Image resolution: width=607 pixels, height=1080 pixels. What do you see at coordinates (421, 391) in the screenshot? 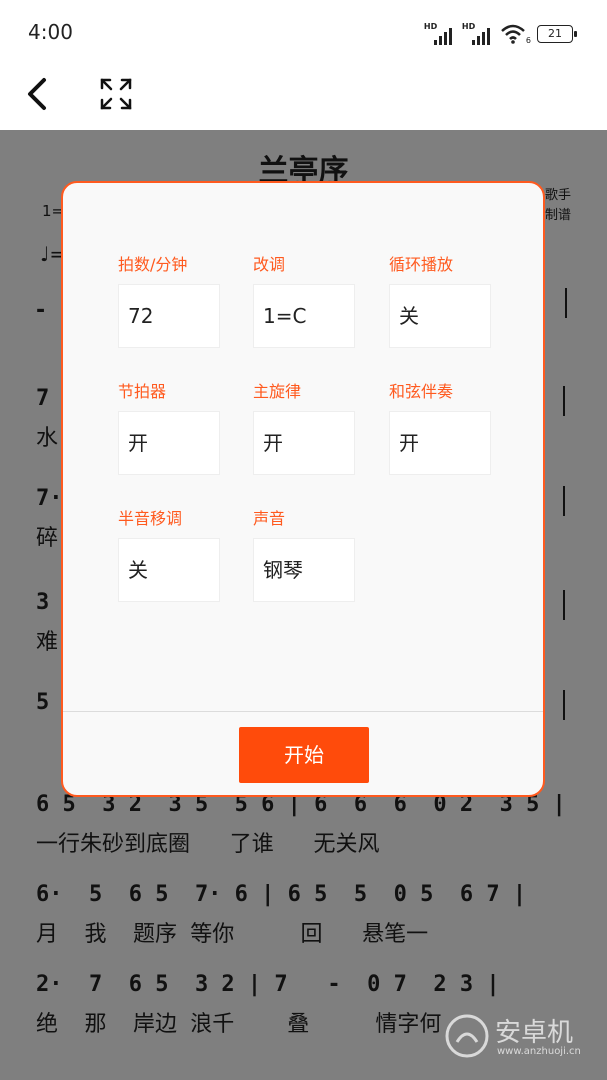
I see `chord-label: 和弦伴奏` at bounding box center [421, 391].